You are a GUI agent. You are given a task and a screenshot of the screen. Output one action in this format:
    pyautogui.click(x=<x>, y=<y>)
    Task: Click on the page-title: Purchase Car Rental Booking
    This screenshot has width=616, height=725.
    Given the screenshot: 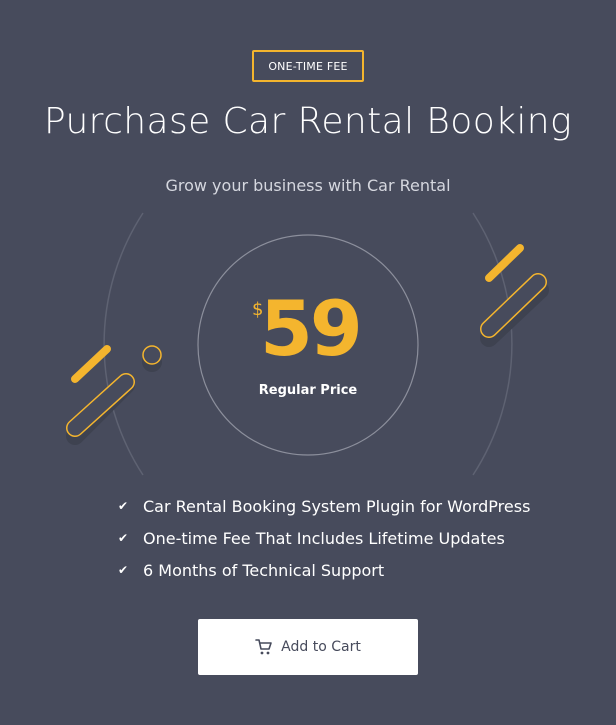 What is the action you would take?
    pyautogui.click(x=308, y=121)
    